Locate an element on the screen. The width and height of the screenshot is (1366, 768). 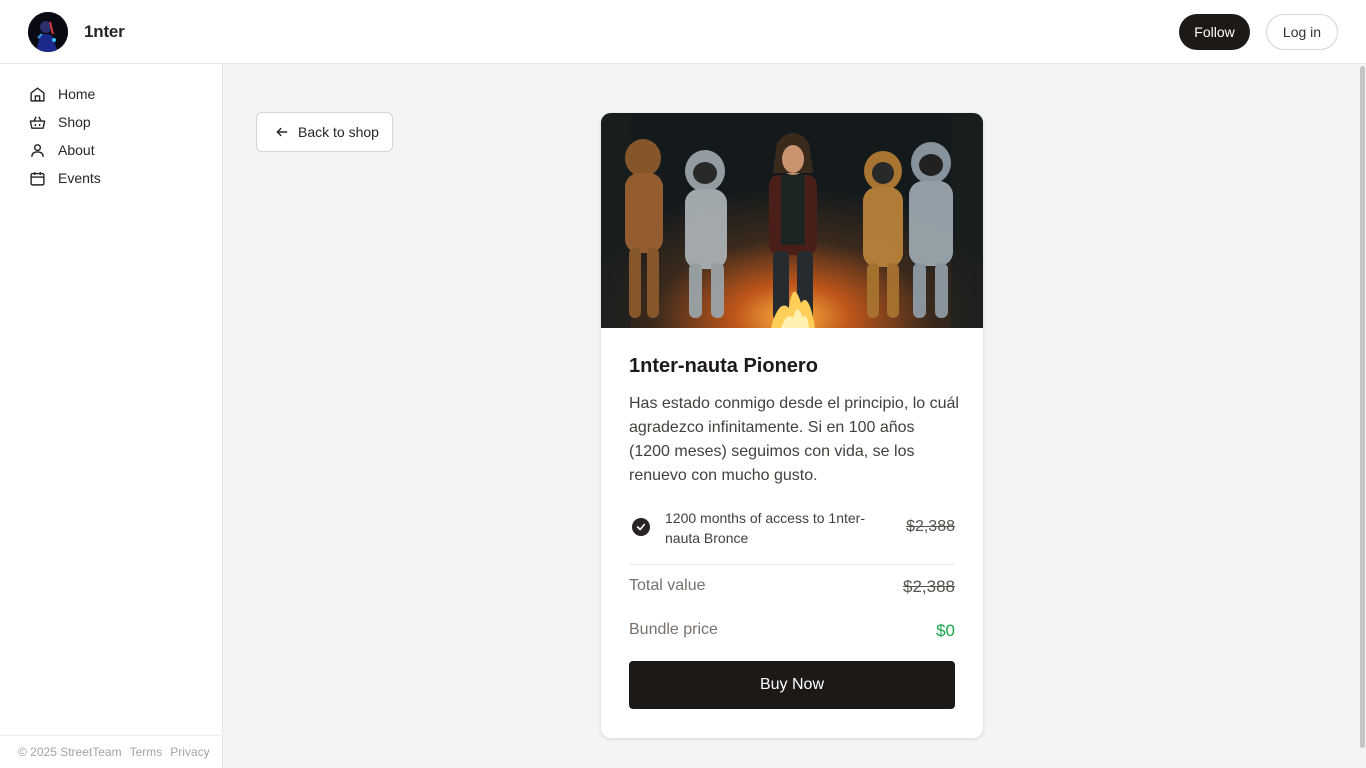
back-to-shop-button: Back to shop is located at coordinates (324, 132).